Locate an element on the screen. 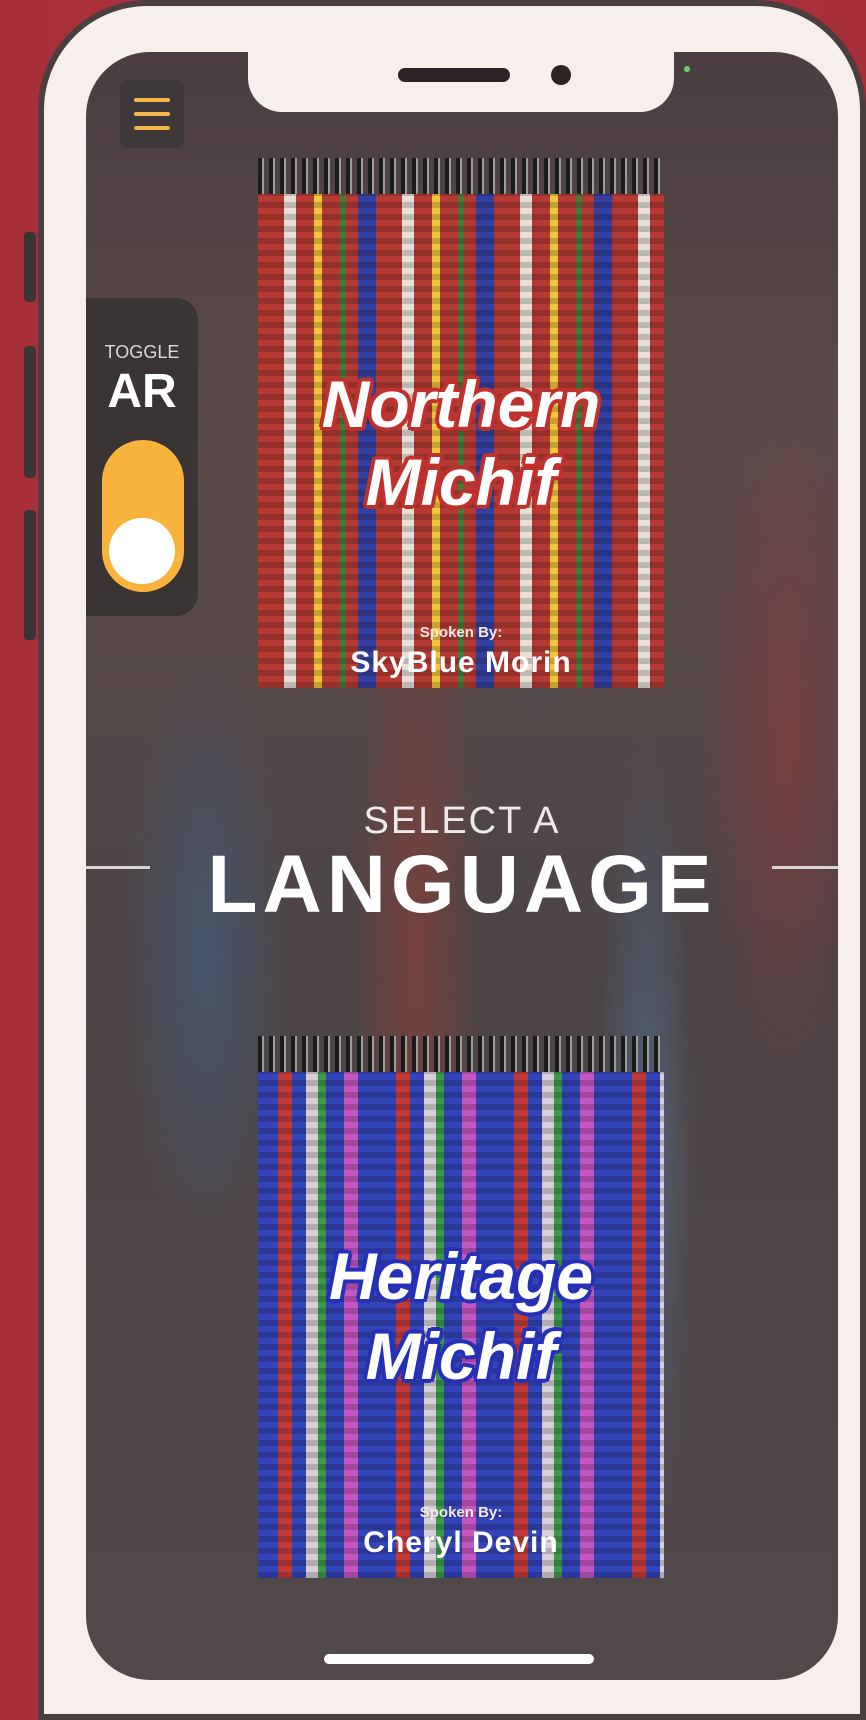 Image resolution: width=866 pixels, height=1720 pixels. phone-notch is located at coordinates (461, 82).